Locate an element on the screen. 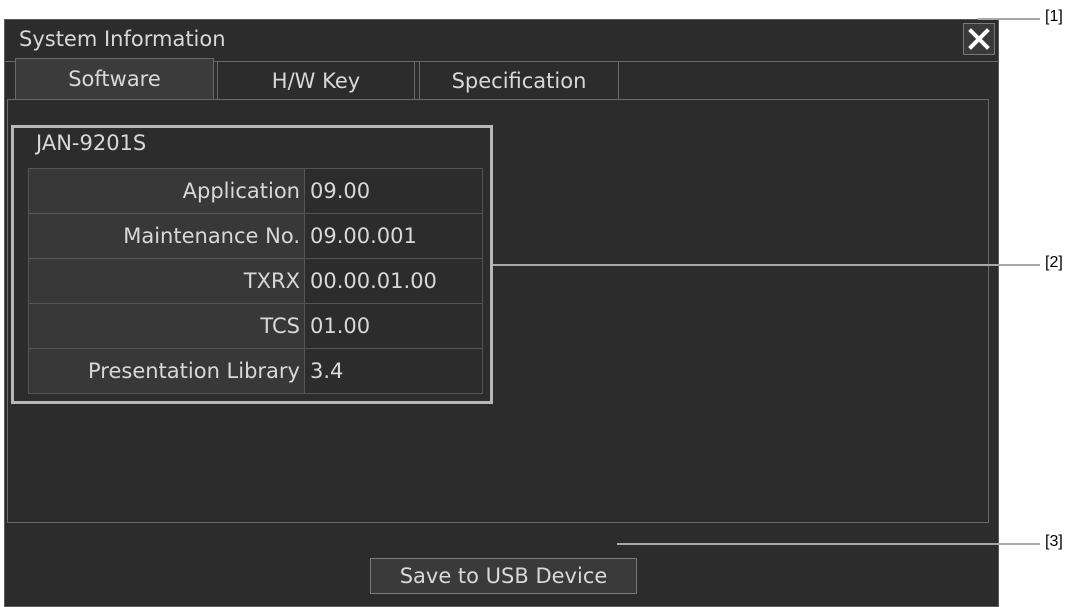 The height and width of the screenshot is (607, 1078). tab-software-label: Software is located at coordinates (114, 79).